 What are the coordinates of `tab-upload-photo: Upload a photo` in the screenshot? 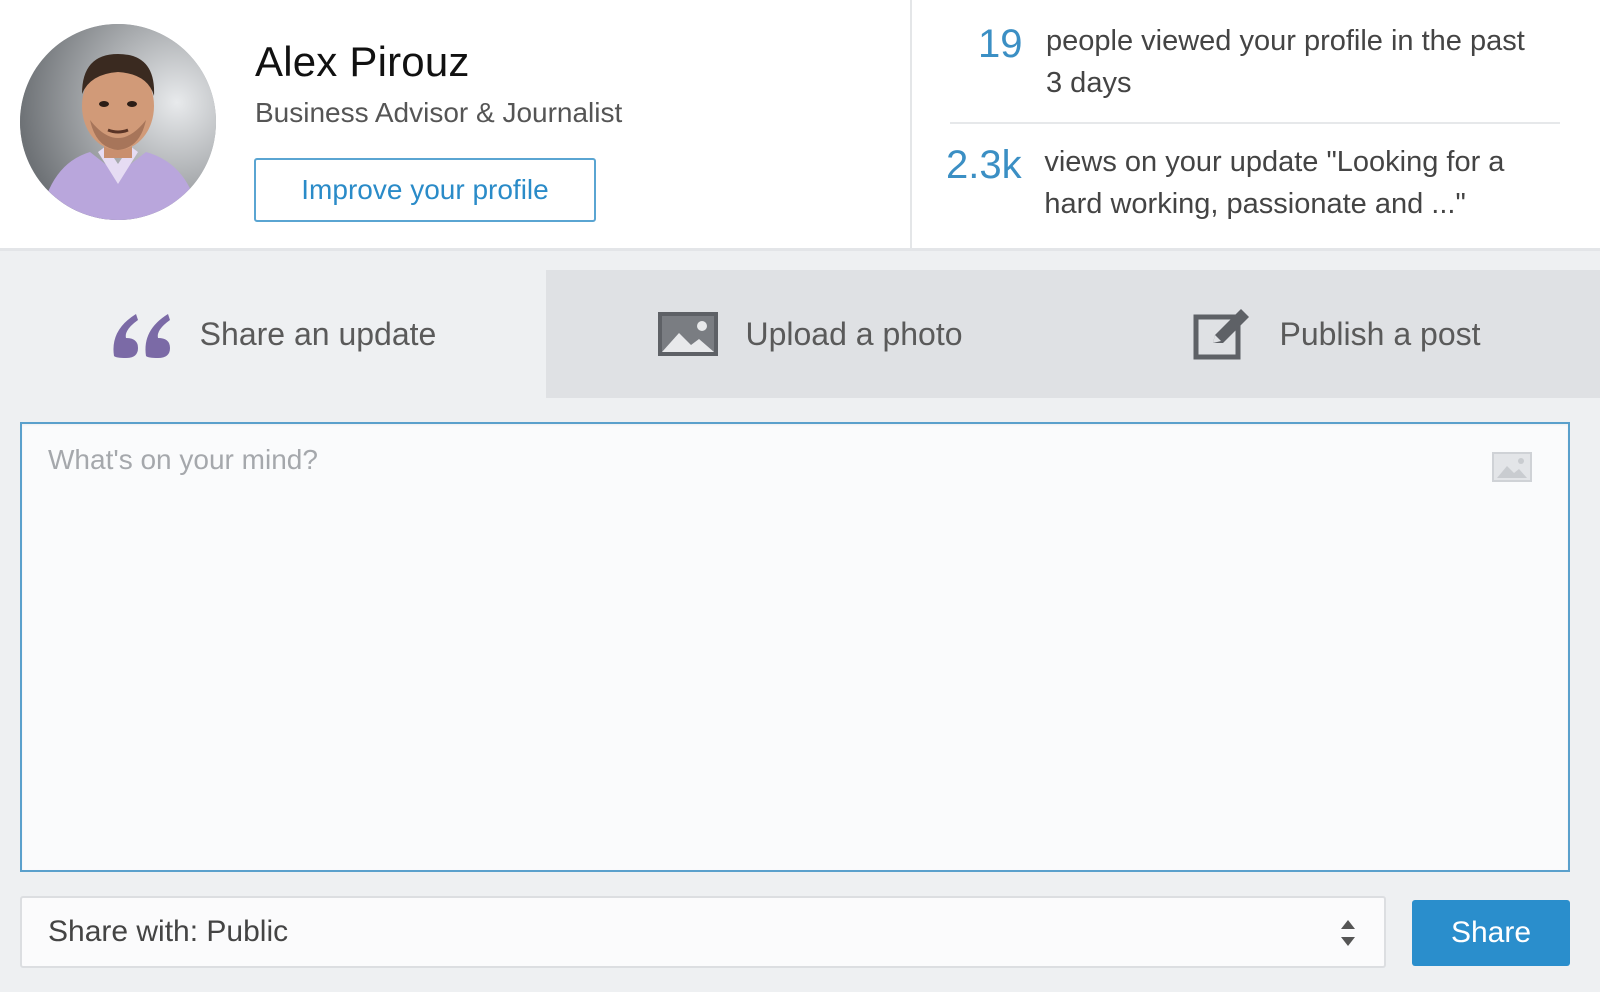 It's located at (810, 334).